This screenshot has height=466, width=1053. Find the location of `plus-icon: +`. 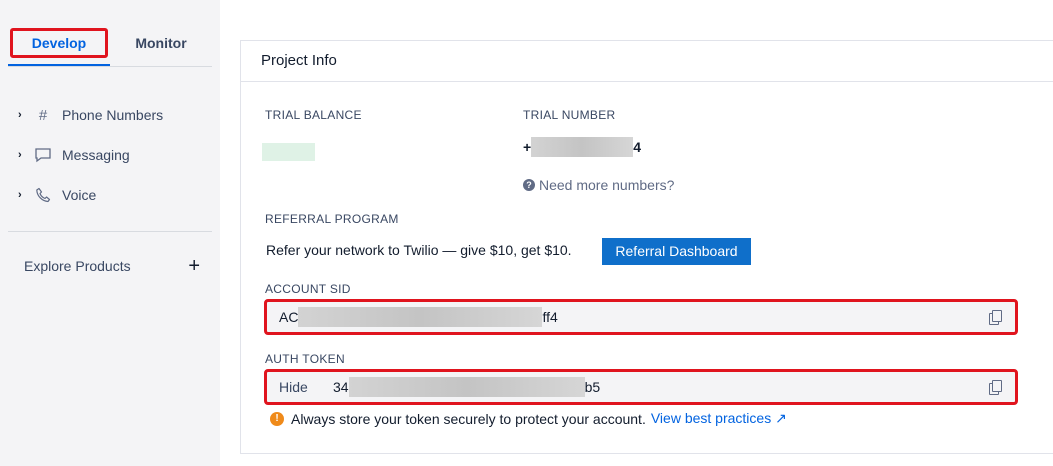

plus-icon: + is located at coordinates (194, 266).